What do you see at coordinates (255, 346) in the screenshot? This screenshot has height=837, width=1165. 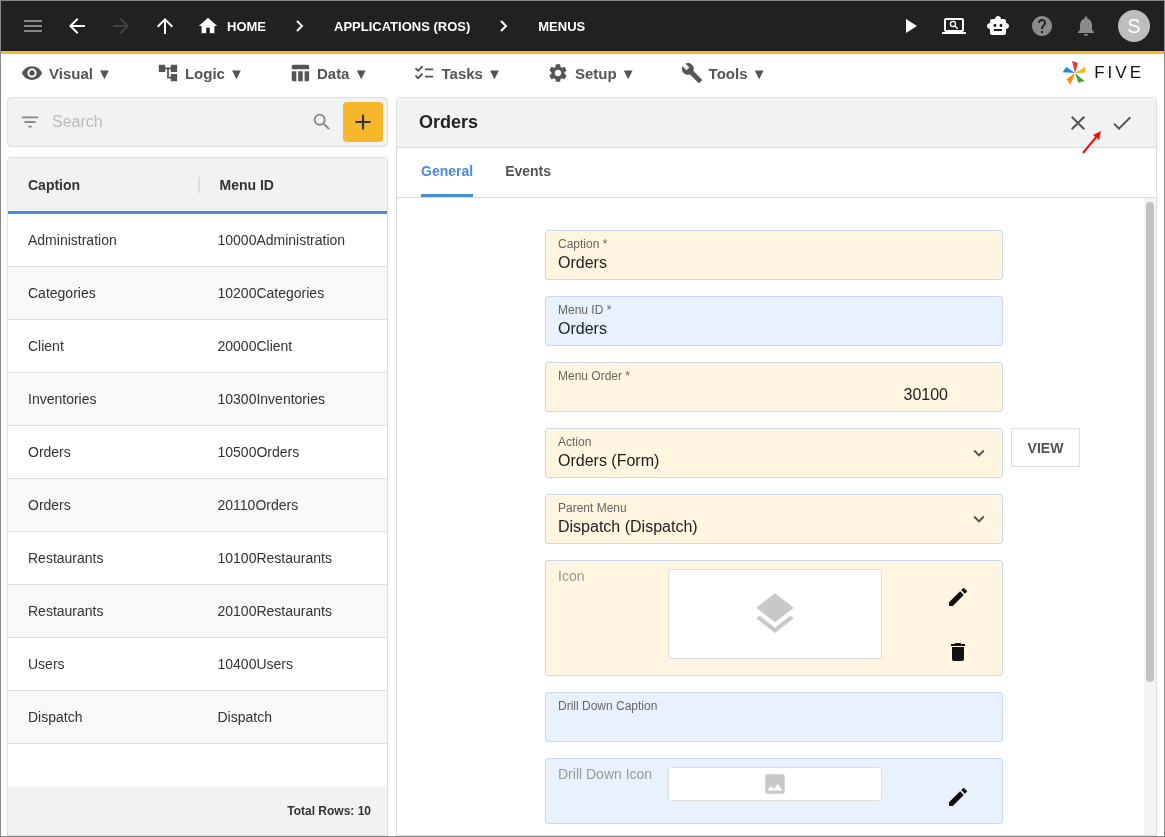 I see `table-cell-text: 20000Client` at bounding box center [255, 346].